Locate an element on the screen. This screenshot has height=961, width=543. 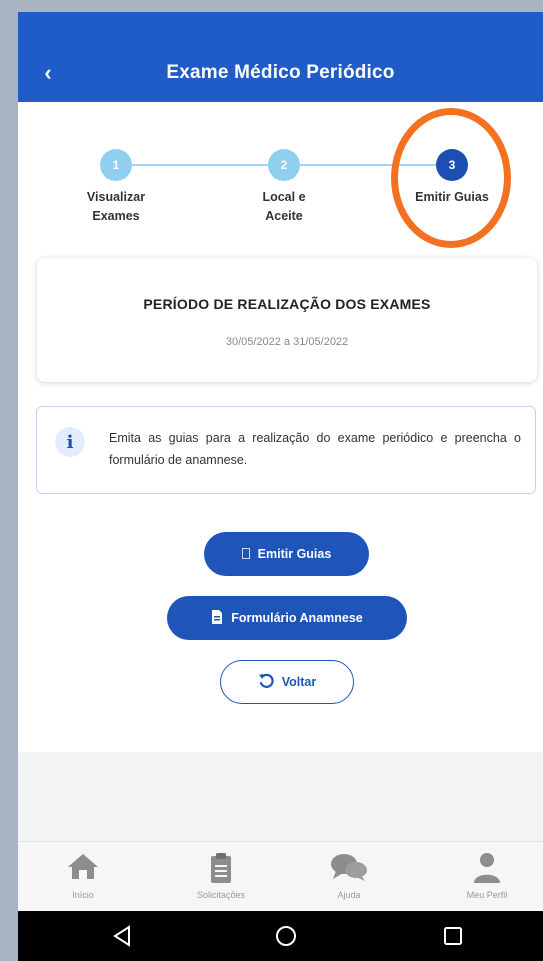
user-icon is located at coordinates (487, 870).